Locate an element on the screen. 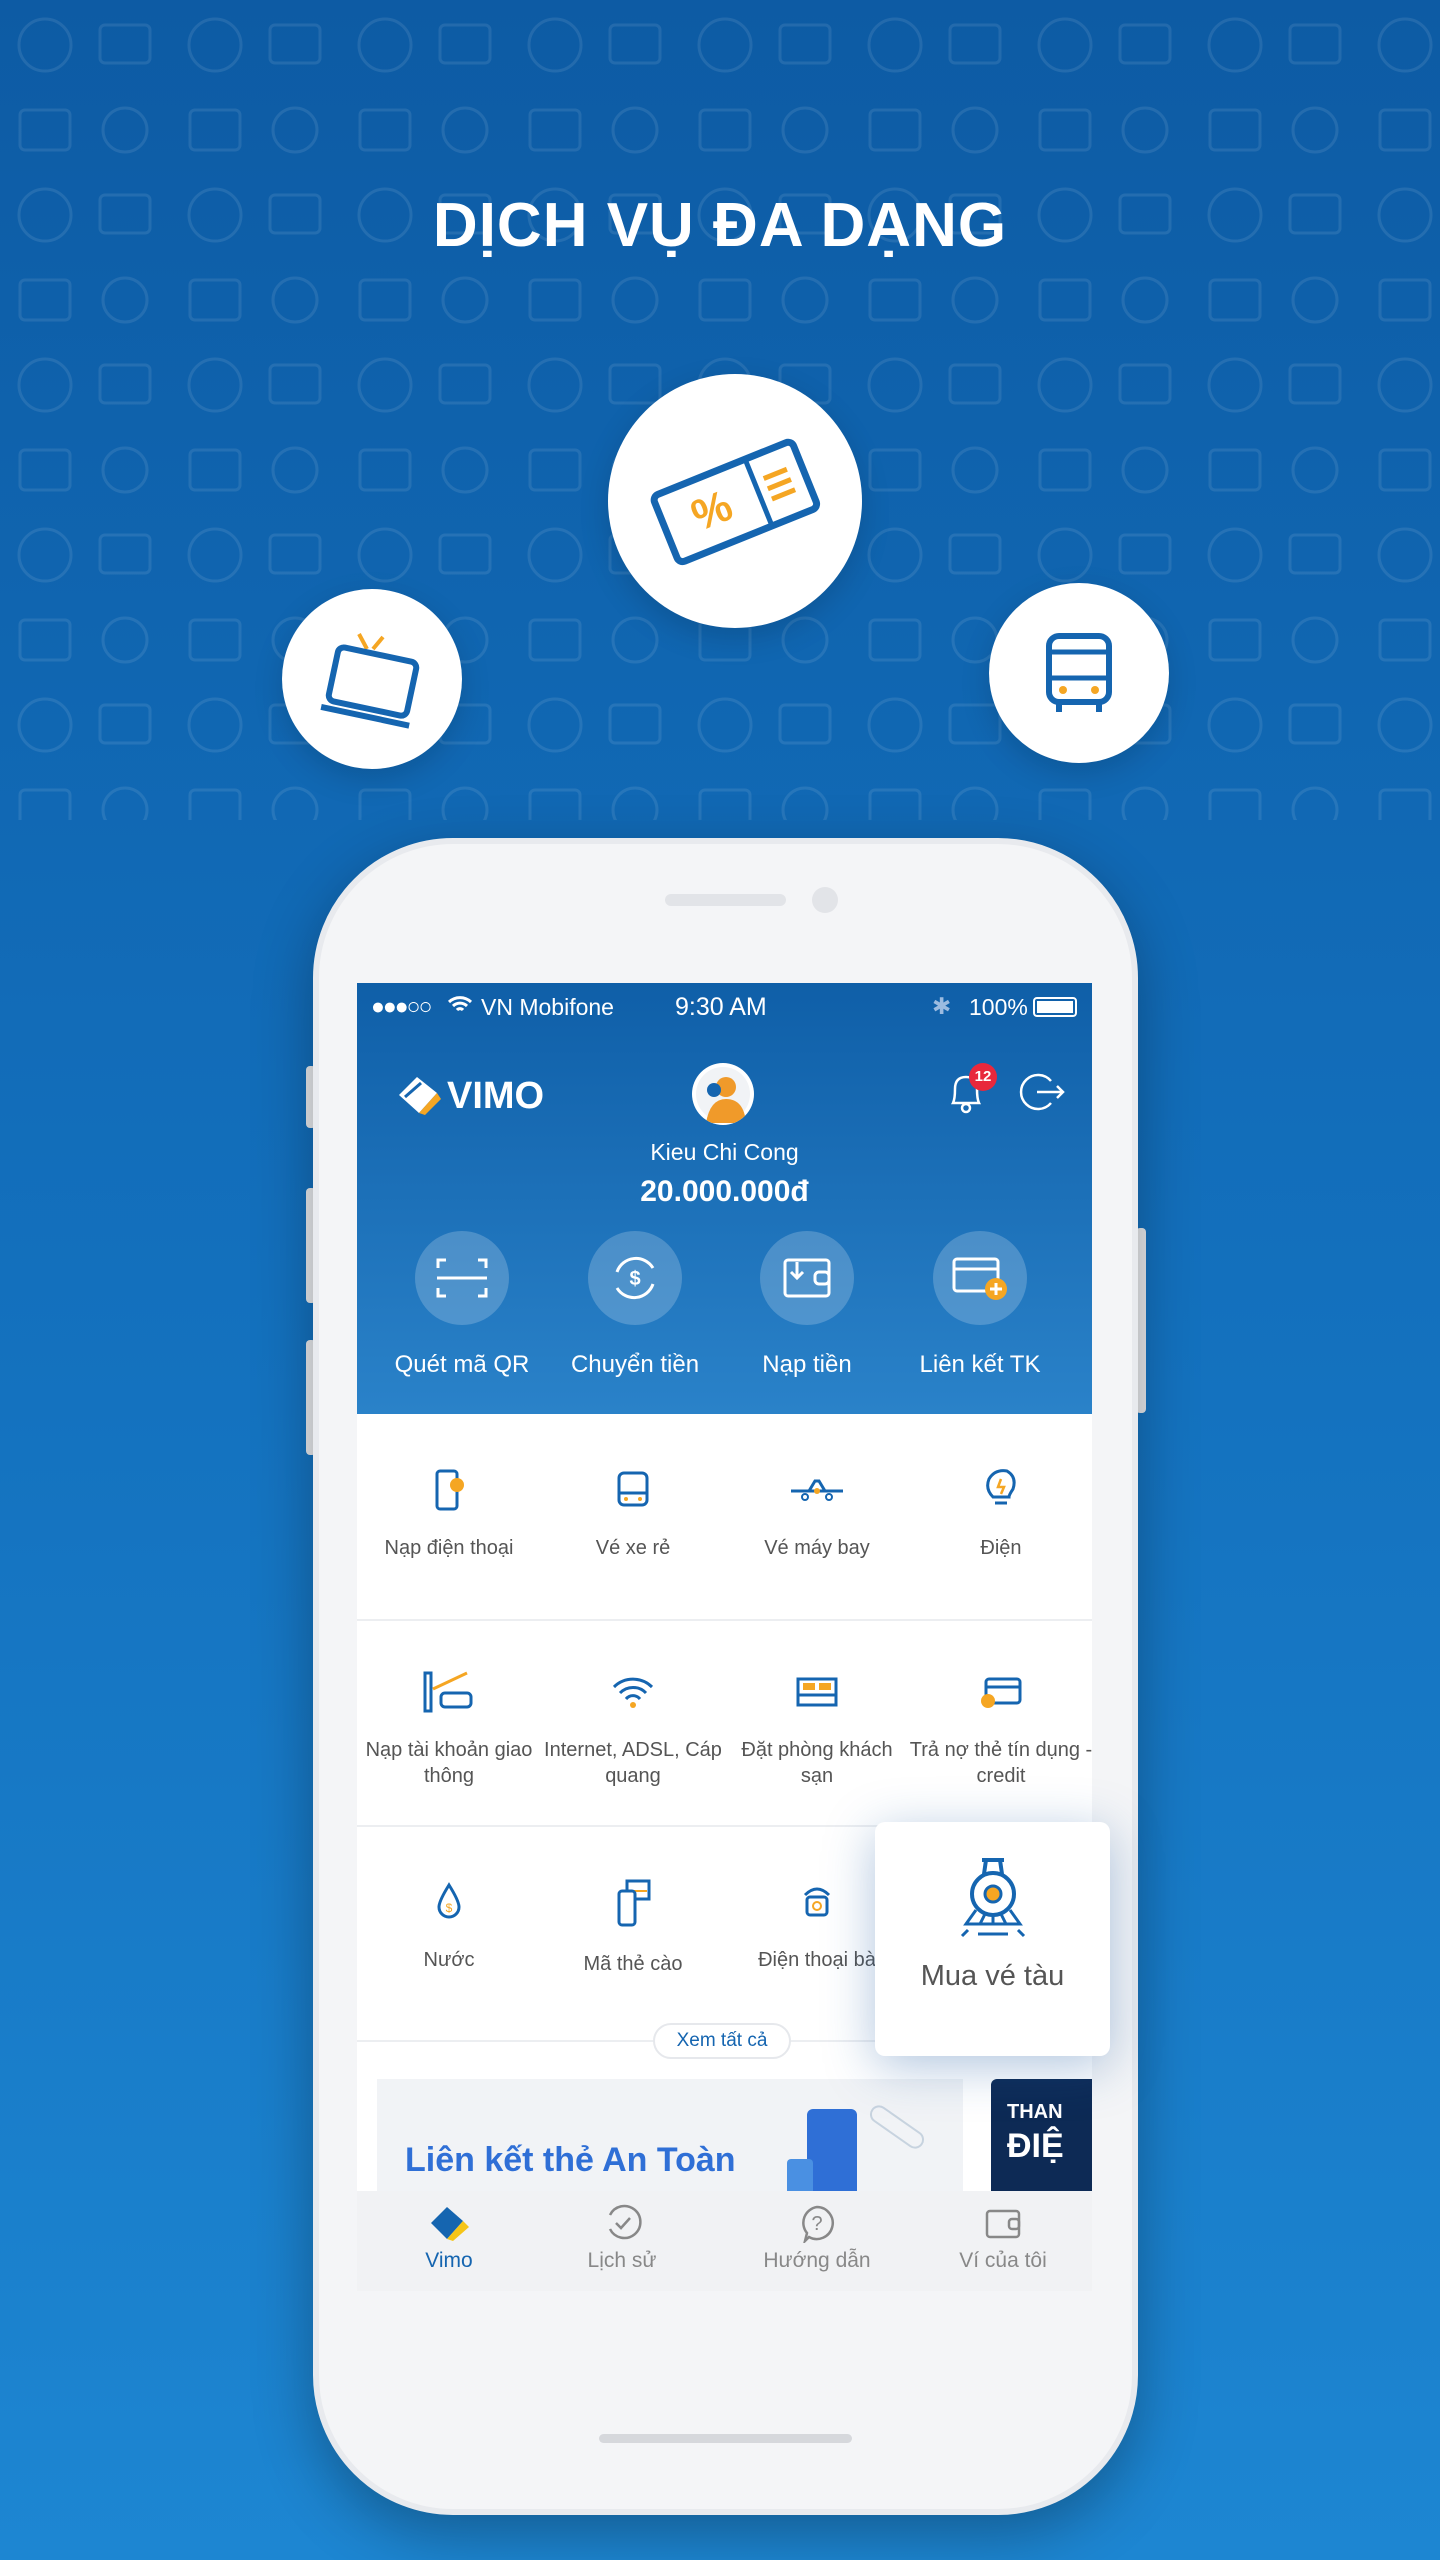  water-drop-icon: $ is located at coordinates (449, 1900).